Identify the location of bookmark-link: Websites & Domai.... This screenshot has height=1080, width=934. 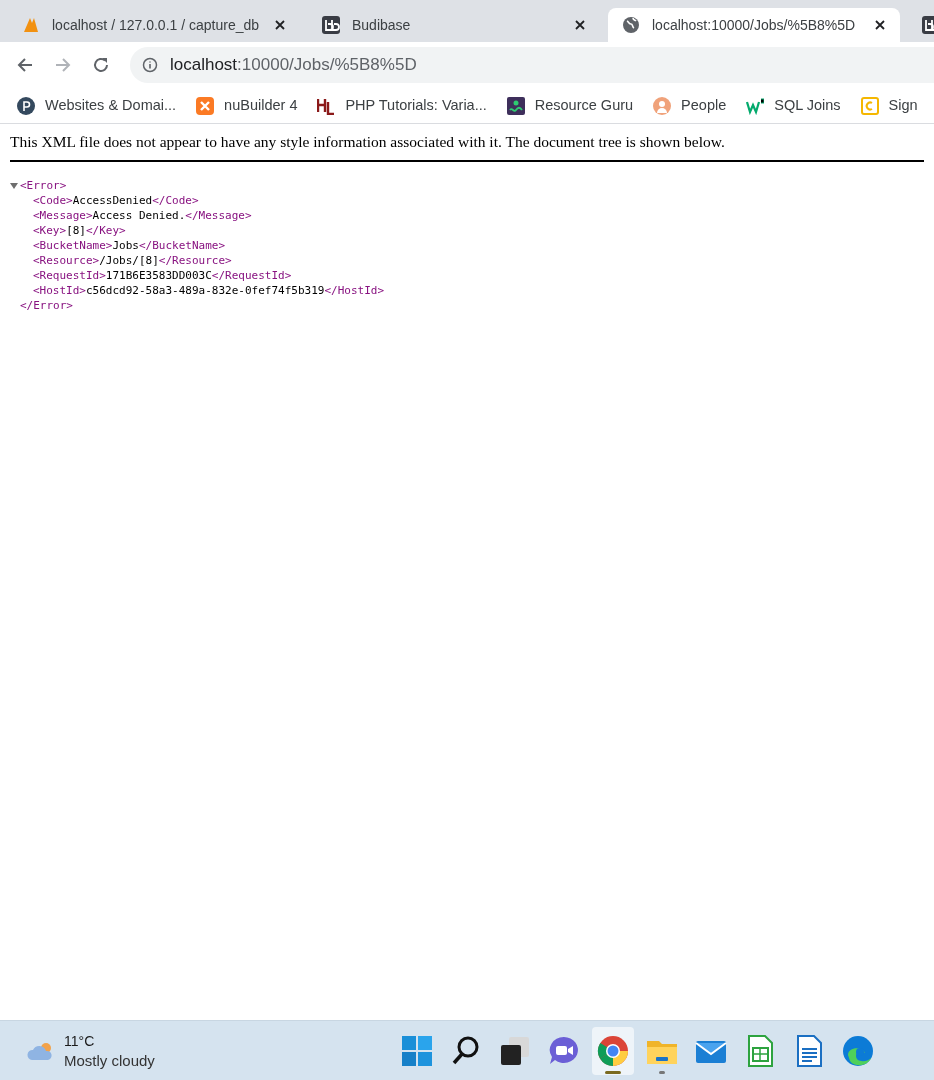
(111, 105).